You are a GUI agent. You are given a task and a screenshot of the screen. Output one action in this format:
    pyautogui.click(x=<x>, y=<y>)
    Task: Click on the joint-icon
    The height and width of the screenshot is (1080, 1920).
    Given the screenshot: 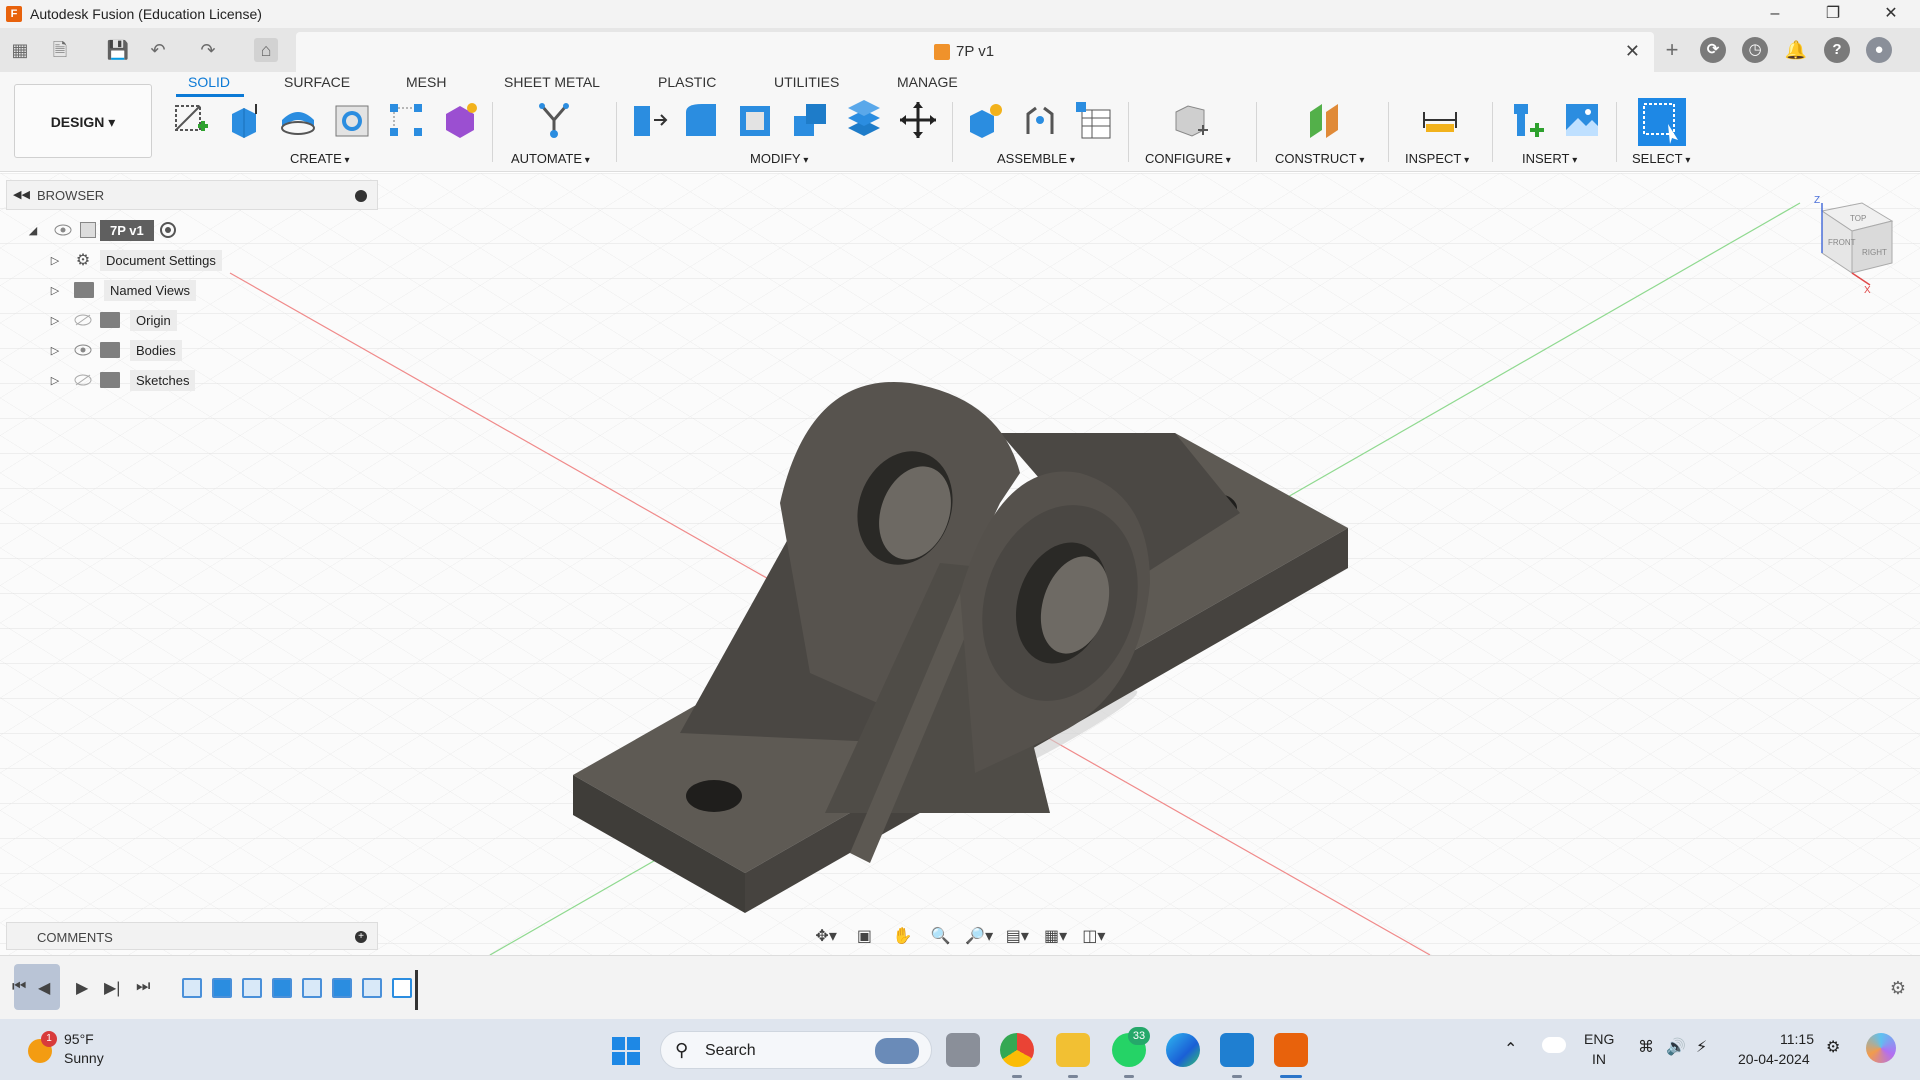 What is the action you would take?
    pyautogui.click(x=1040, y=120)
    